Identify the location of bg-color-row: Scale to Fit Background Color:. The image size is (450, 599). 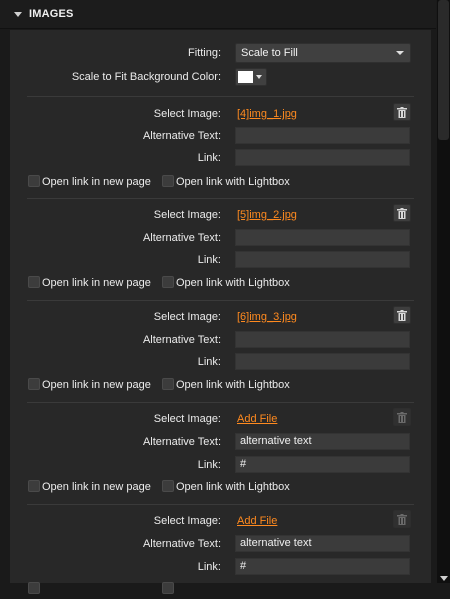
(220, 77).